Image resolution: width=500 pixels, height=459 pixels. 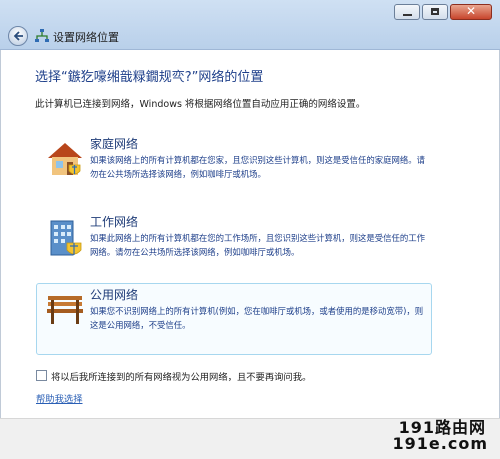 What do you see at coordinates (440, 443) in the screenshot?
I see `watermark-line2: 191e.com` at bounding box center [440, 443].